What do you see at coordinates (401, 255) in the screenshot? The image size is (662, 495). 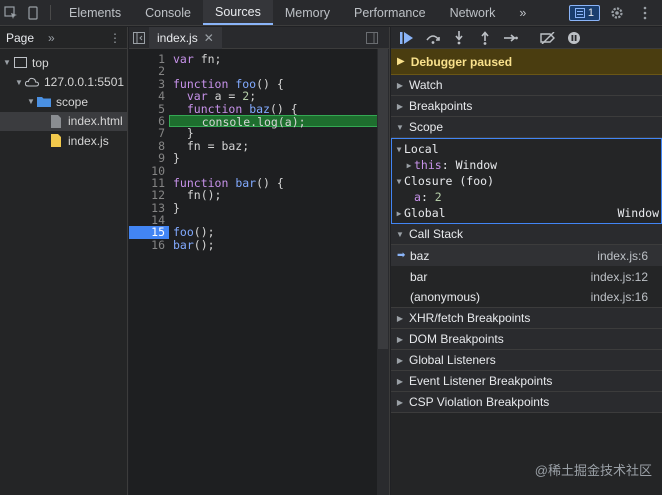 I see `current-frame-arrow-icon: ➡` at bounding box center [401, 255].